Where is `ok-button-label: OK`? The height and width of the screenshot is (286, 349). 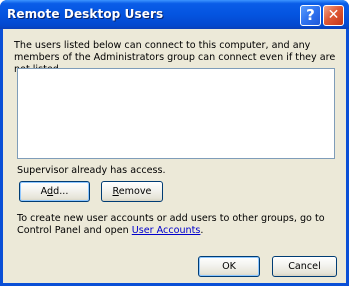 ok-button-label: OK is located at coordinates (229, 266).